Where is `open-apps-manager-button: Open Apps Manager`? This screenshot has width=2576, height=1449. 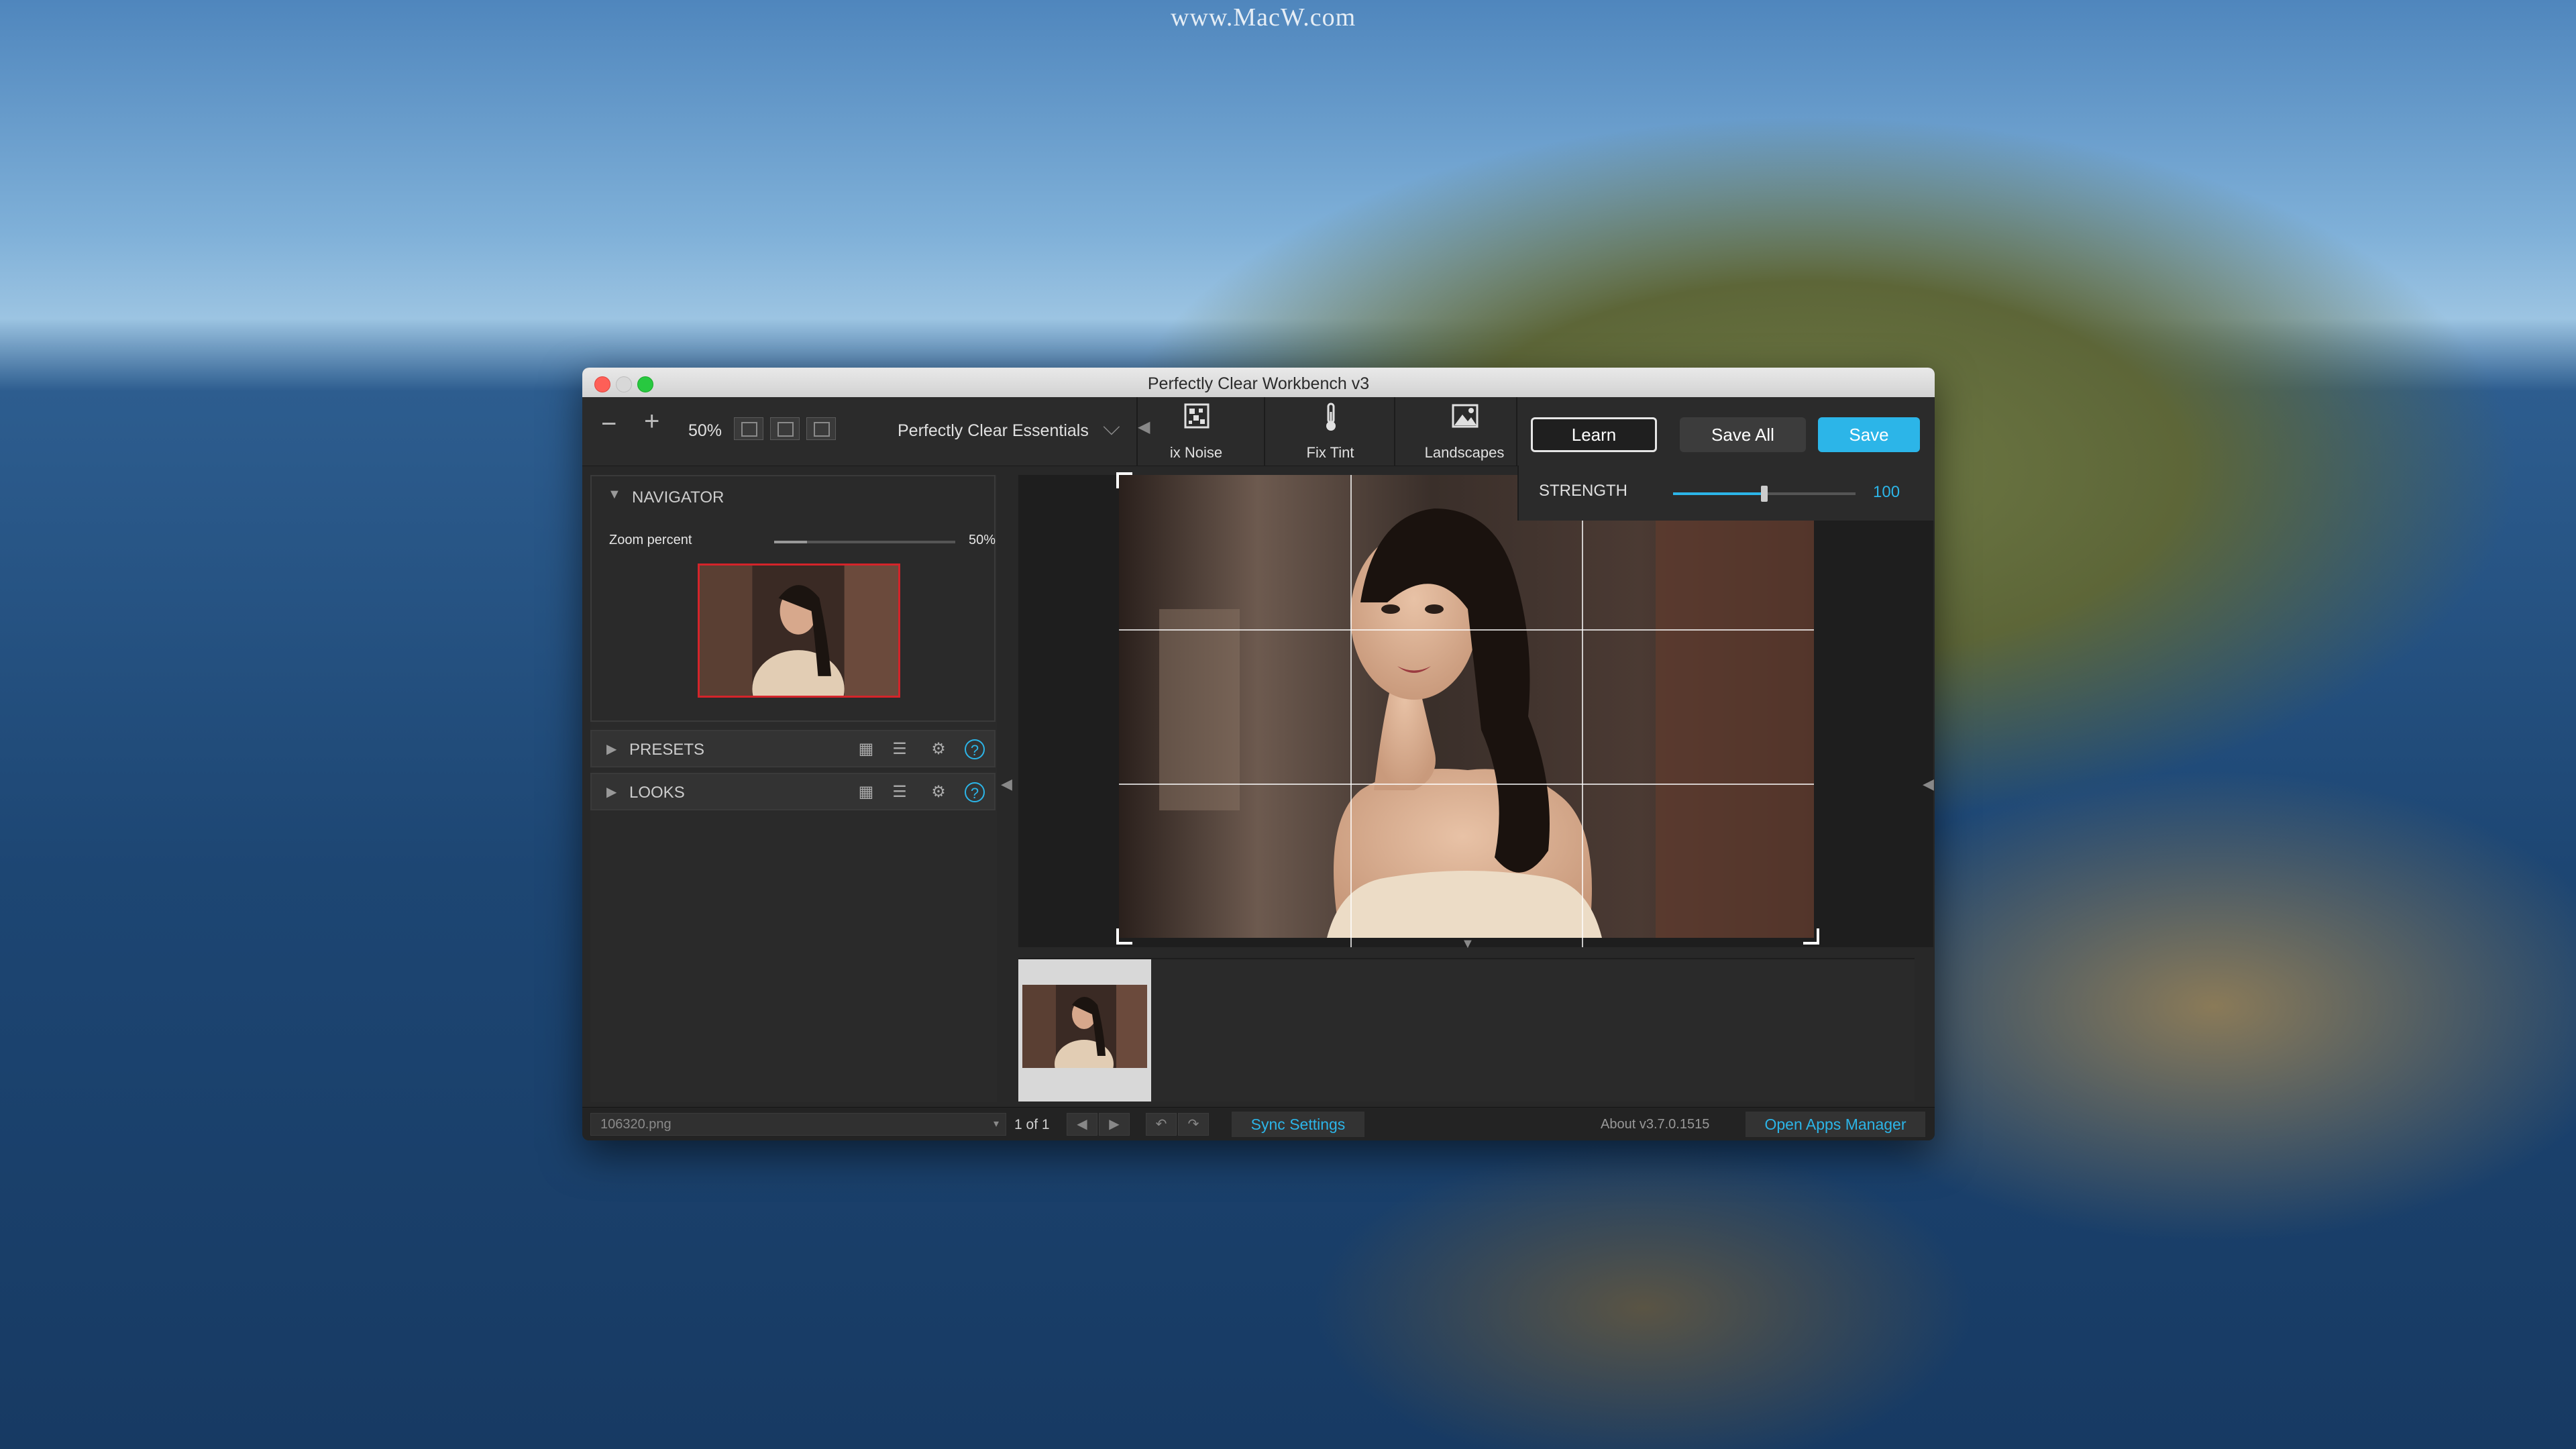
open-apps-manager-button: Open Apps Manager is located at coordinates (1835, 1124).